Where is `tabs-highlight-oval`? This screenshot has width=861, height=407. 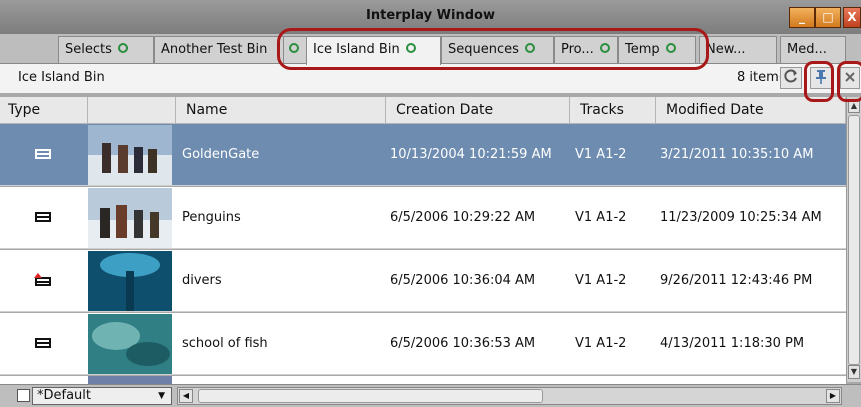
tabs-highlight-oval is located at coordinates (493, 49).